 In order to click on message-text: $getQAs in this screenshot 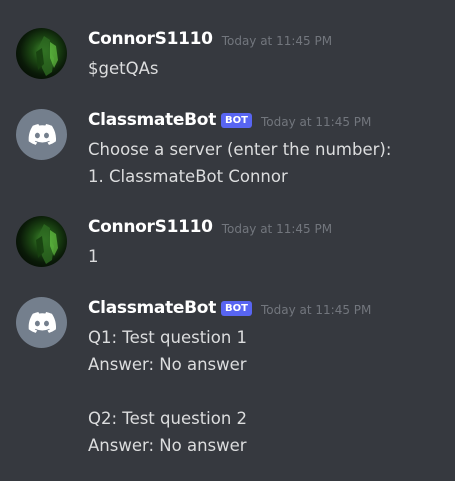, I will do `click(123, 68)`.